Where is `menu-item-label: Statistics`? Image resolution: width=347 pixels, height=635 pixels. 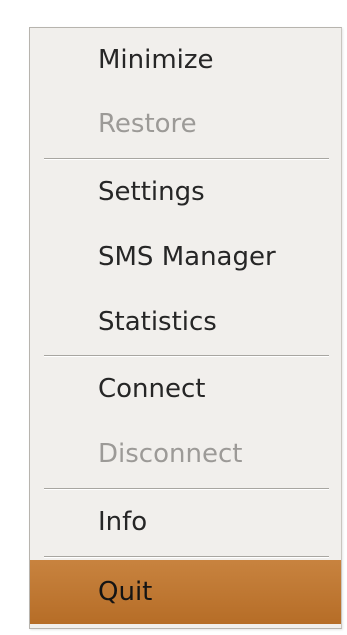 menu-item-label: Statistics is located at coordinates (157, 322).